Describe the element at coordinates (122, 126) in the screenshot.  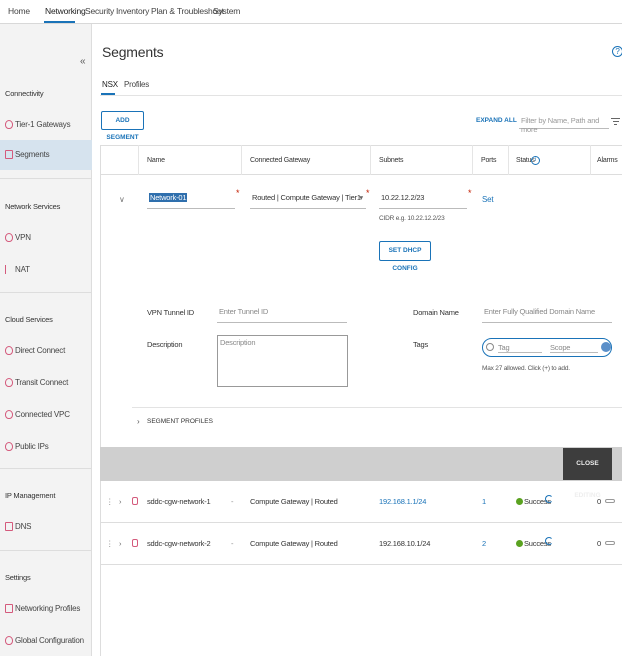
I see `add-segment-button: ADD SEGMENT` at that location.